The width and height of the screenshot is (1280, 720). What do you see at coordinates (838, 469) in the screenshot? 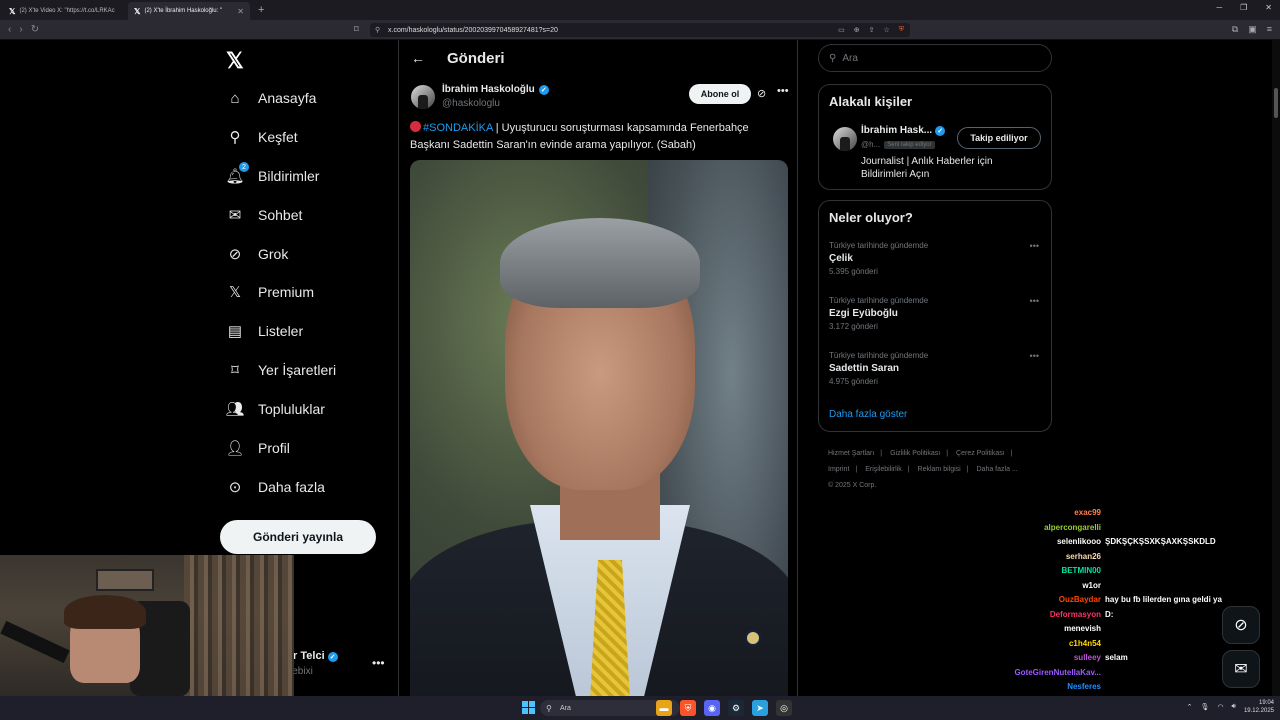
I see `footer-link: Imprint` at bounding box center [838, 469].